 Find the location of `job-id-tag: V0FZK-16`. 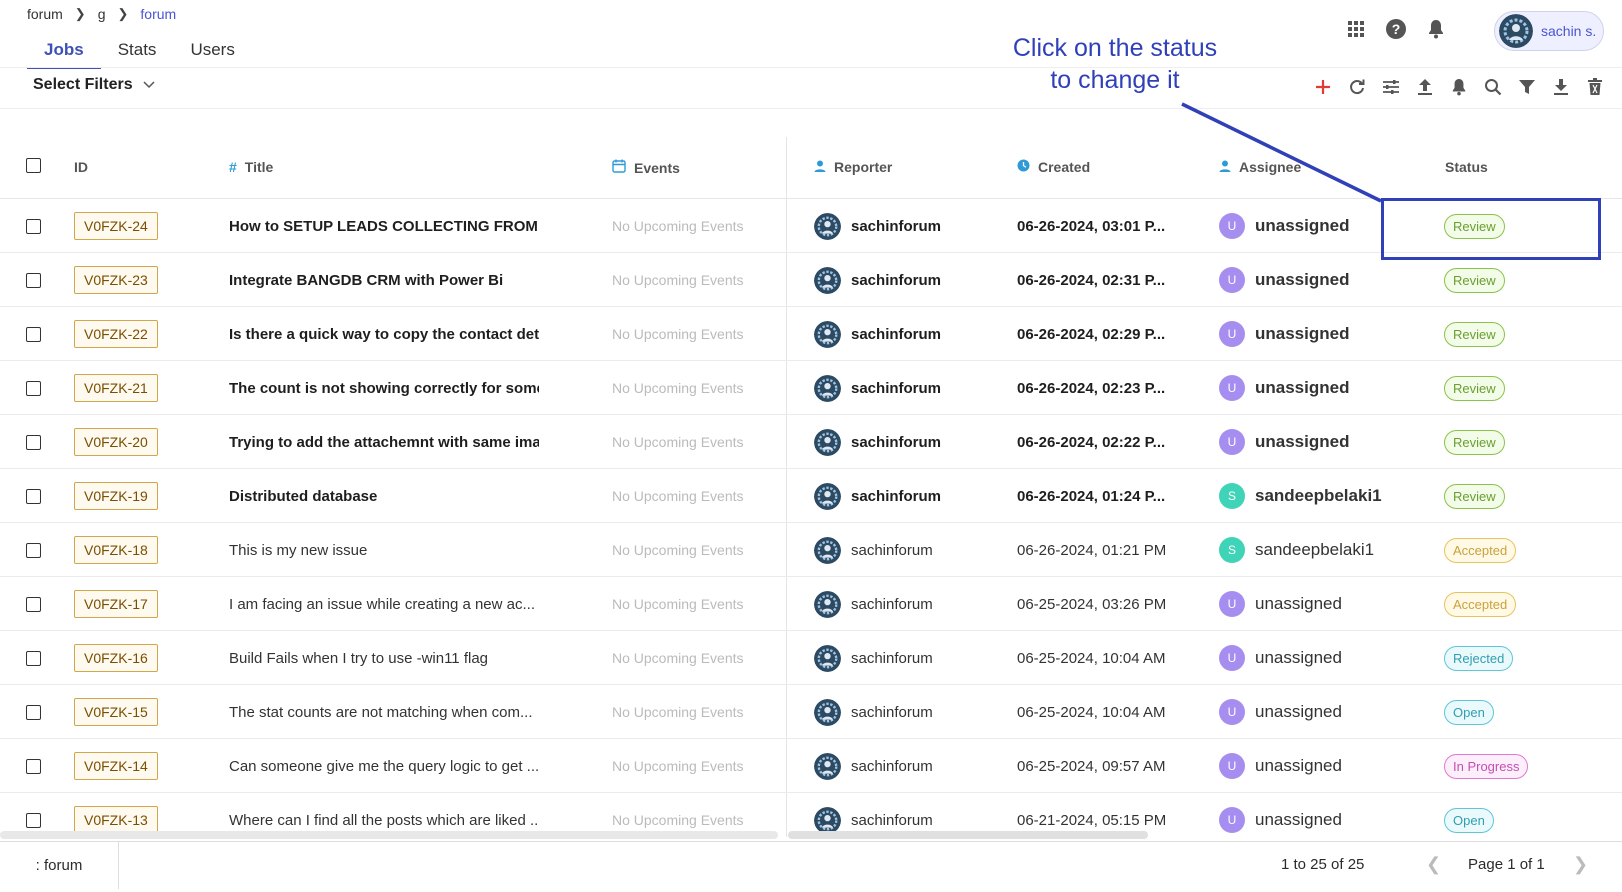

job-id-tag: V0FZK-16 is located at coordinates (116, 658).